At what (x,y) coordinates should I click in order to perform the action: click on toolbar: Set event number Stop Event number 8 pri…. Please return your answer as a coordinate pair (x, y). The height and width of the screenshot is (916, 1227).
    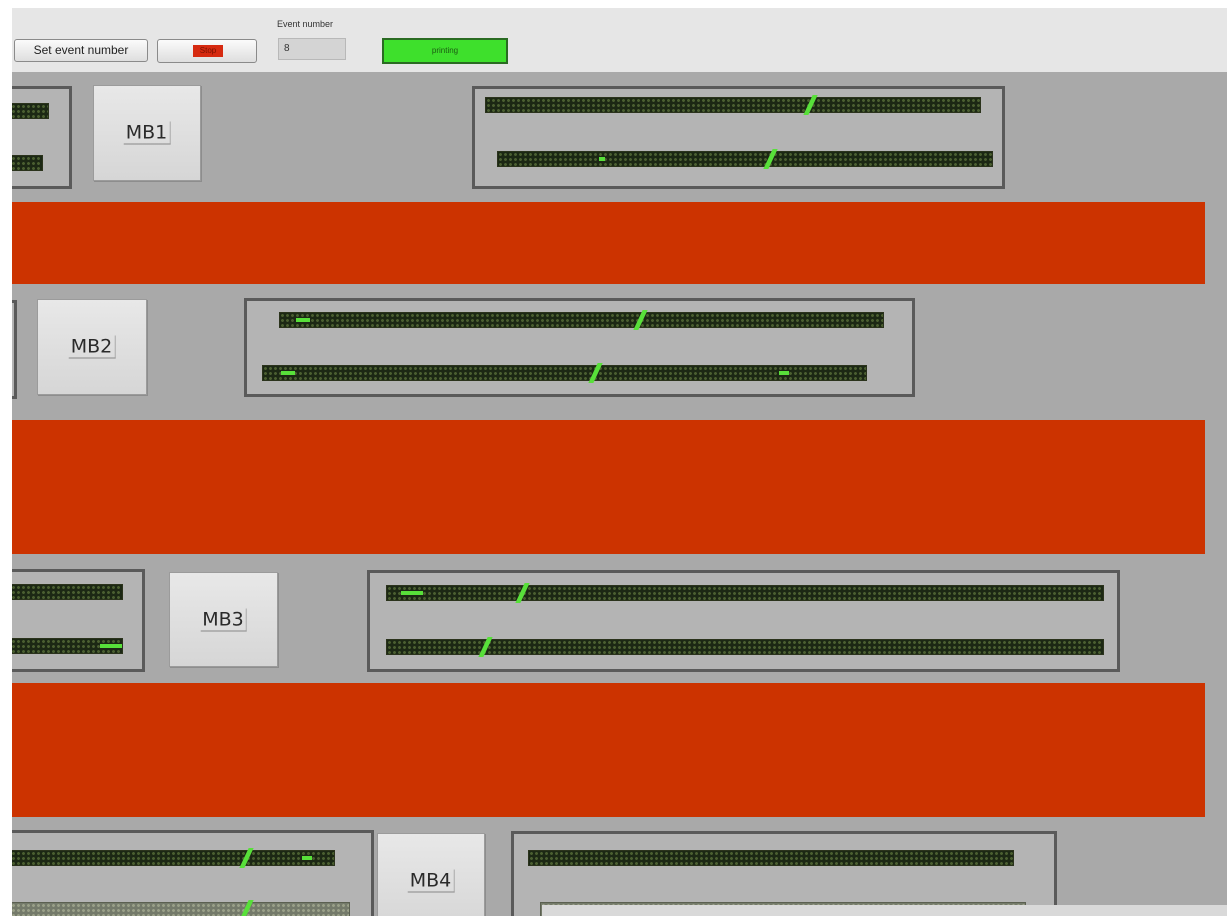
    Looking at the image, I should click on (619, 40).